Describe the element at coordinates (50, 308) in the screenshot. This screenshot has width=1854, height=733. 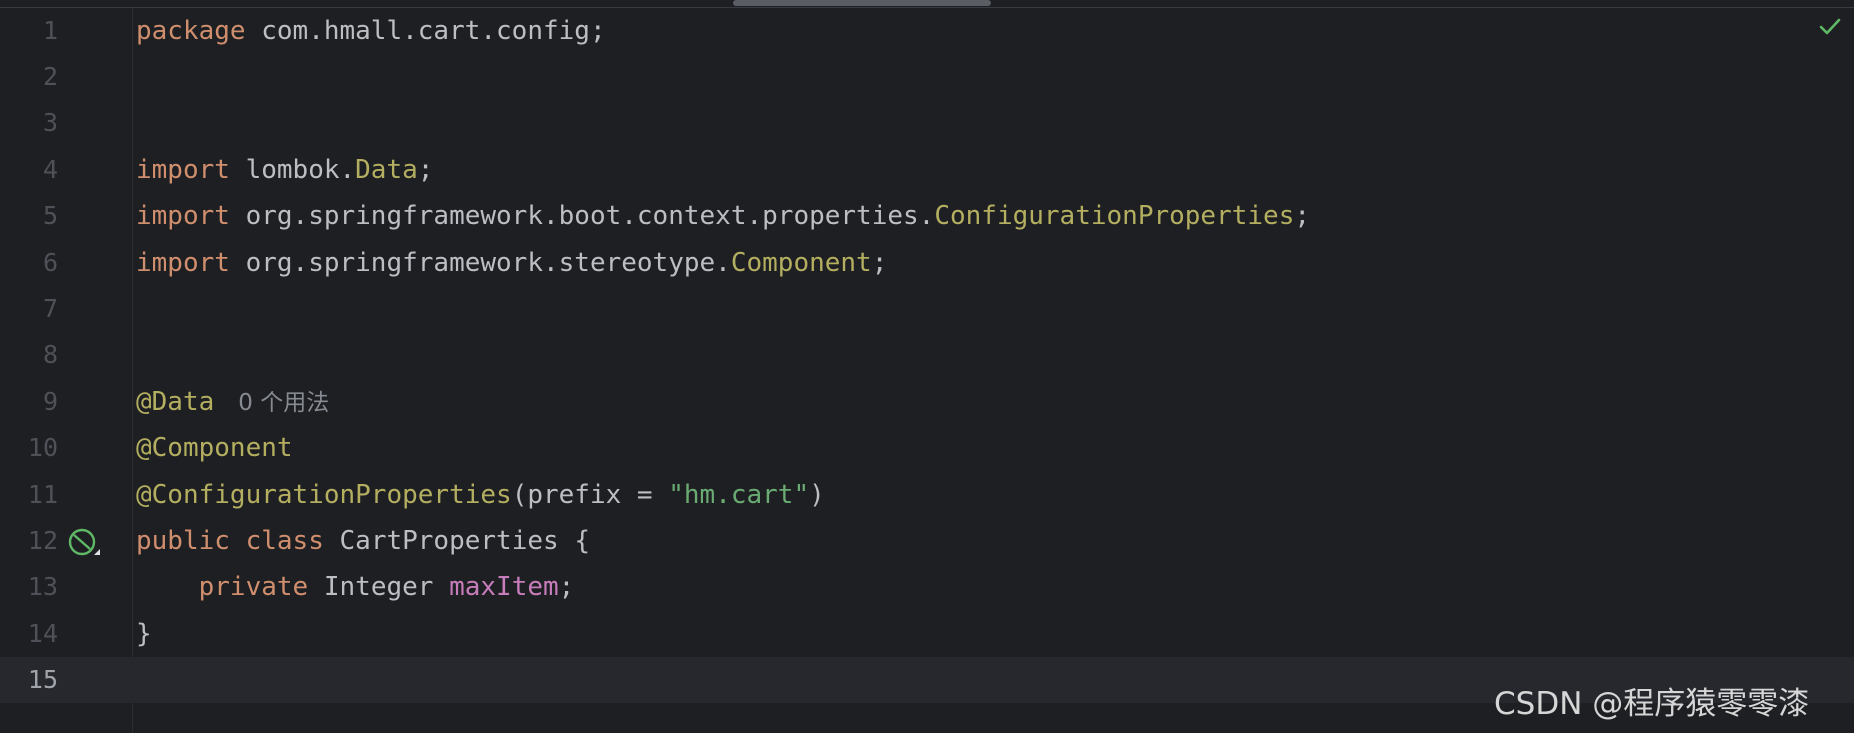
I see `line-number: 7` at that location.